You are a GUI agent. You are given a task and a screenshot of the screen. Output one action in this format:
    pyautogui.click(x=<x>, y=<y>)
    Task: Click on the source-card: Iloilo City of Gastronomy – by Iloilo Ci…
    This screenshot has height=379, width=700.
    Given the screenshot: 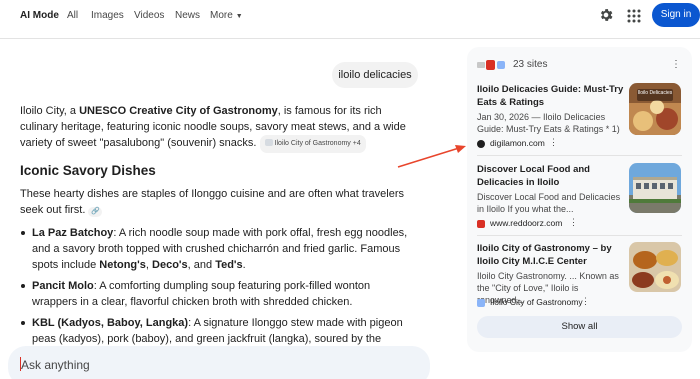 What is the action you would take?
    pyautogui.click(x=579, y=278)
    